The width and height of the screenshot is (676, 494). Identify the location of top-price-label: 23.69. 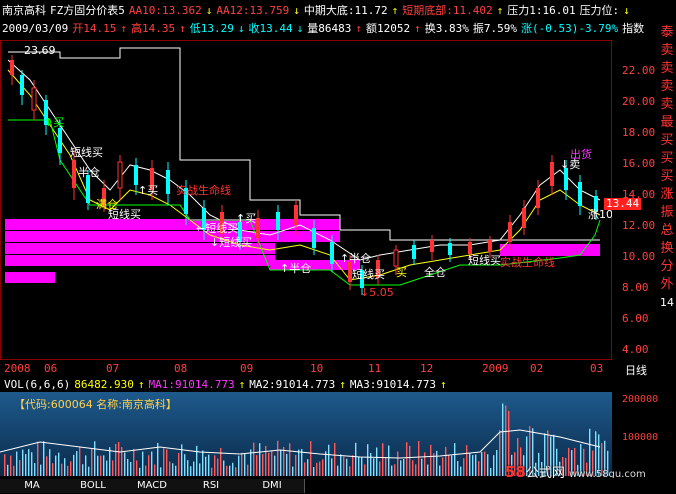
(40, 50).